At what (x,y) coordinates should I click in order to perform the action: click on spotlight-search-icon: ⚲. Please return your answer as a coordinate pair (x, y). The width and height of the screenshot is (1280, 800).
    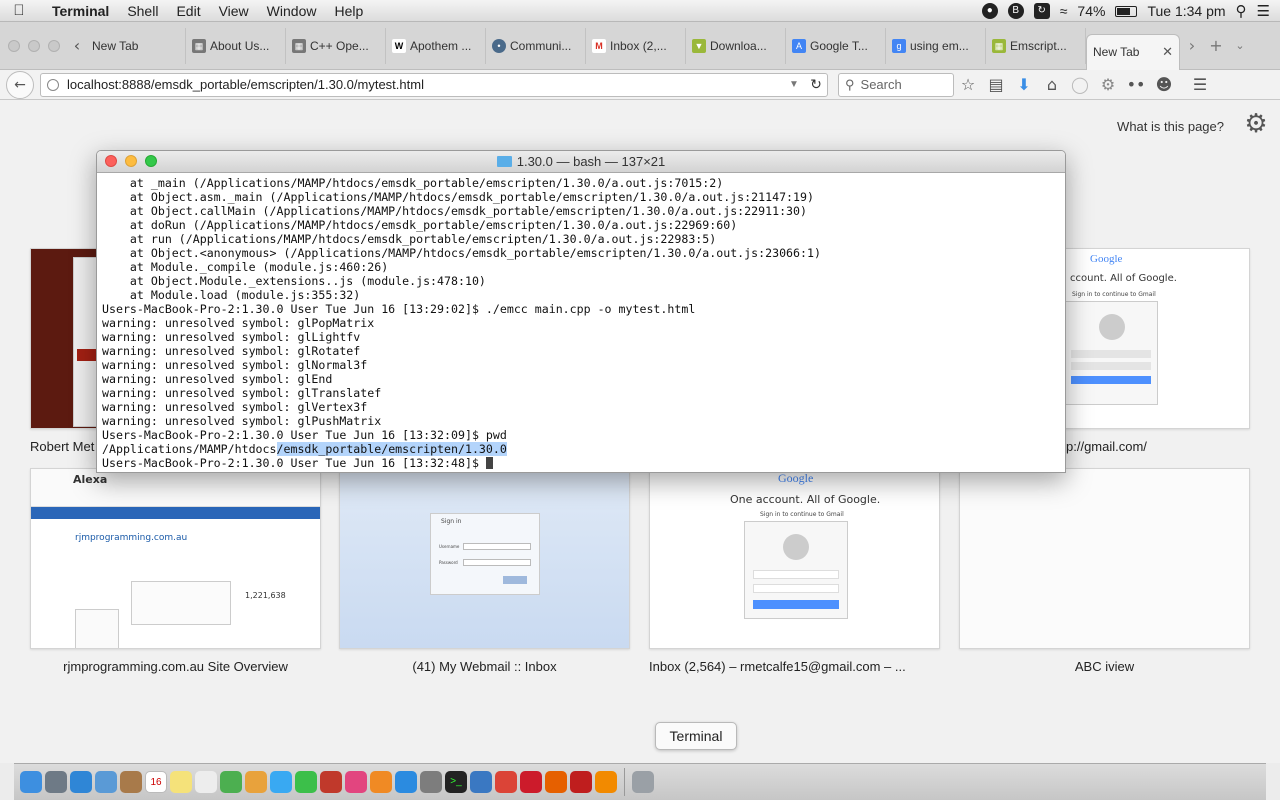
    Looking at the image, I should click on (1241, 11).